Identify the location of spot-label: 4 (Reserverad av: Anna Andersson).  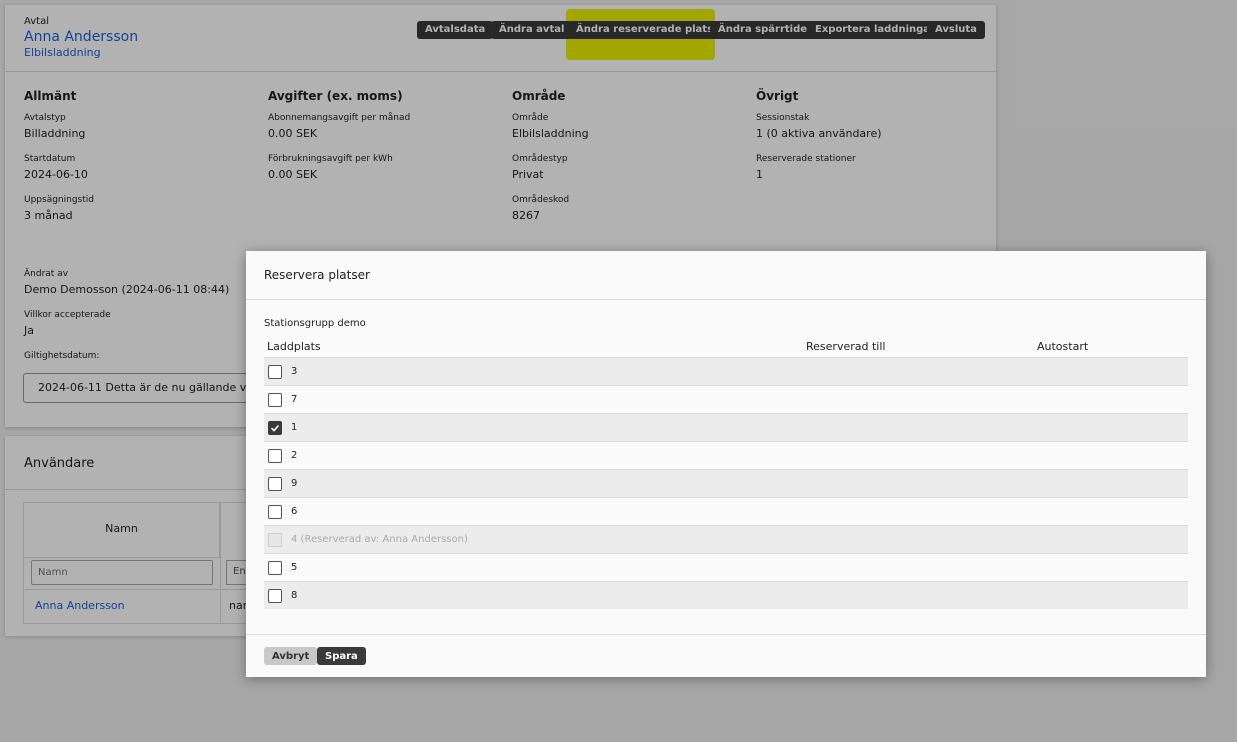
(379, 539).